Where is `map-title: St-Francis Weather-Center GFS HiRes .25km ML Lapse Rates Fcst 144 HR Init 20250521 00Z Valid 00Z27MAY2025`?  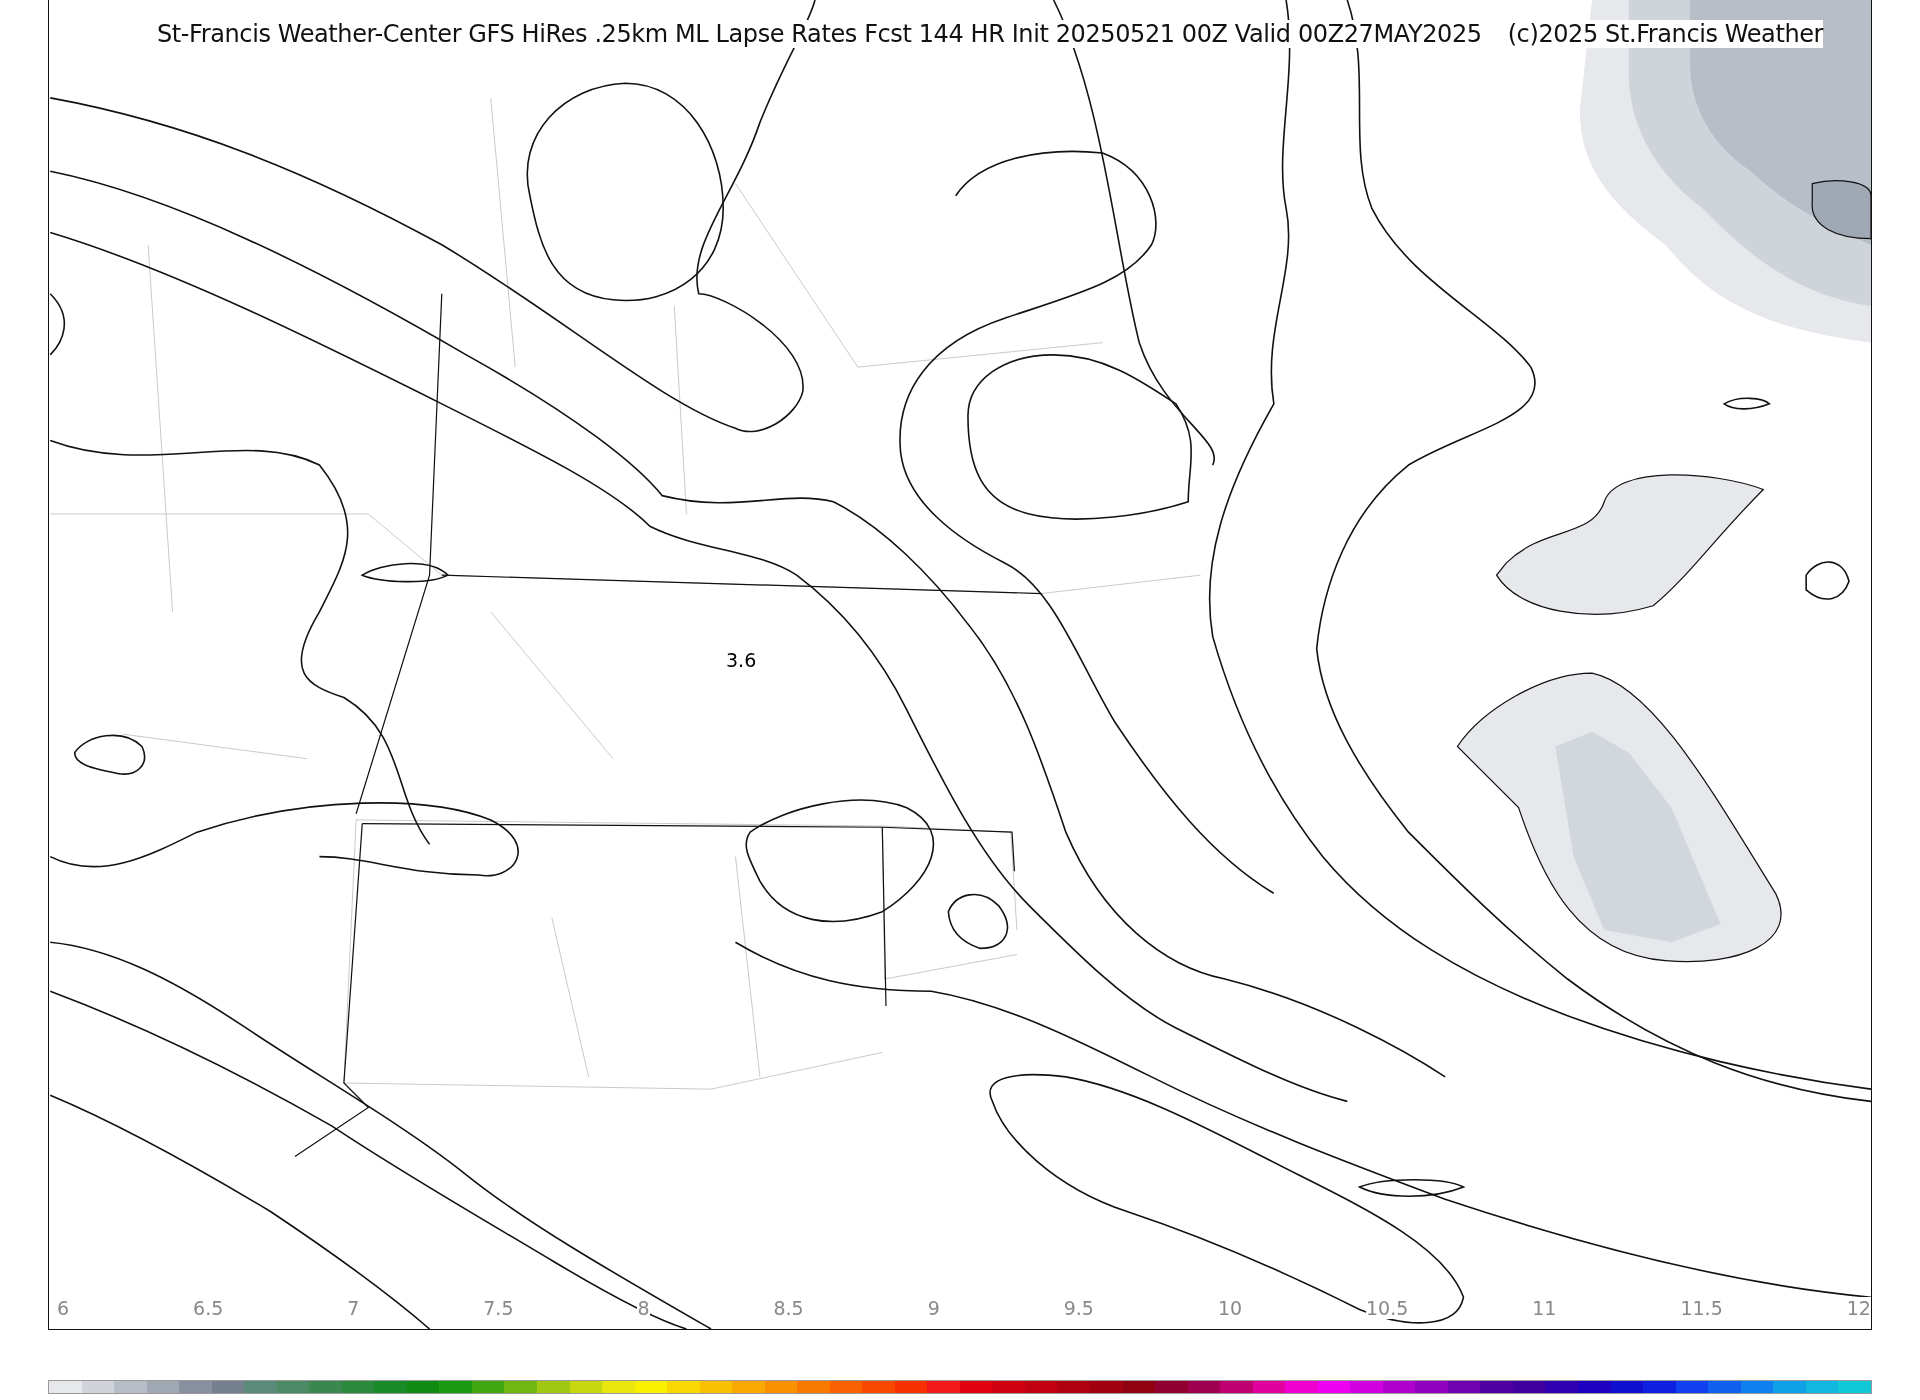 map-title: St-Francis Weather-Center GFS HiRes .25km ML Lapse Rates Fcst 144 HR Init 20250521 00Z Valid 00Z27MAY2025 is located at coordinates (819, 34).